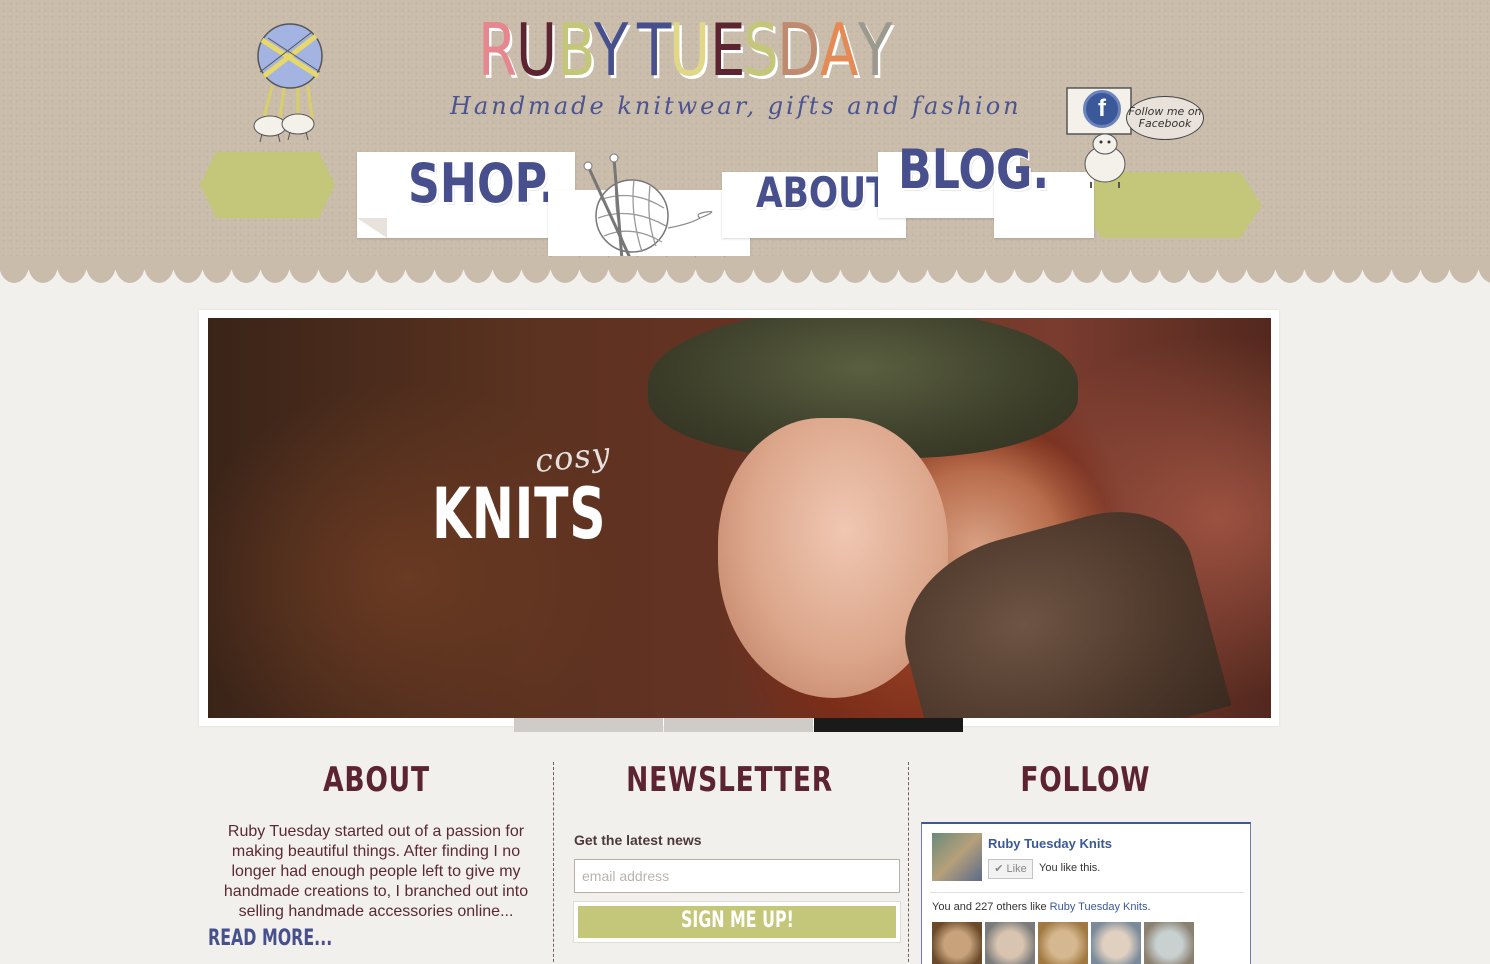 This screenshot has height=964, width=1490. I want to click on sign-up-button: SIGN ME UP!, so click(737, 922).